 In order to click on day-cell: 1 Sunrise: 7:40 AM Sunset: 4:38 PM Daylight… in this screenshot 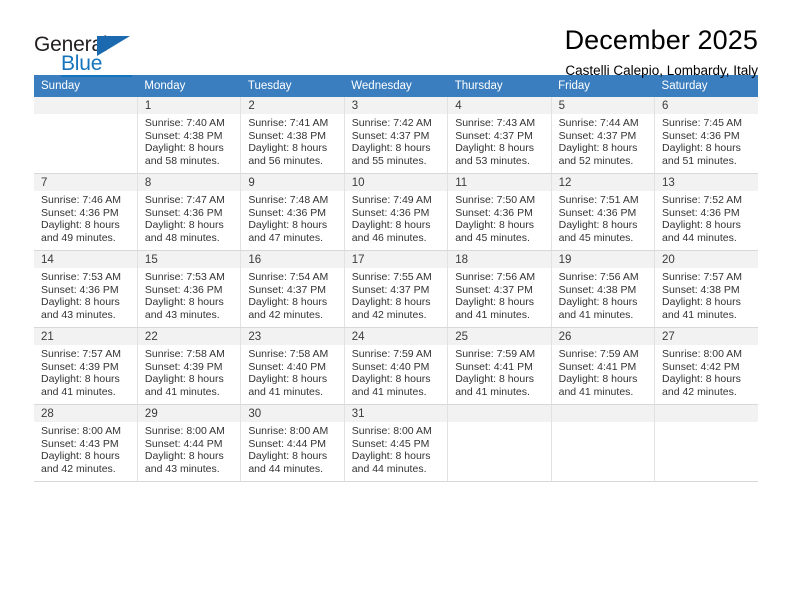, I will do `click(189, 135)`.